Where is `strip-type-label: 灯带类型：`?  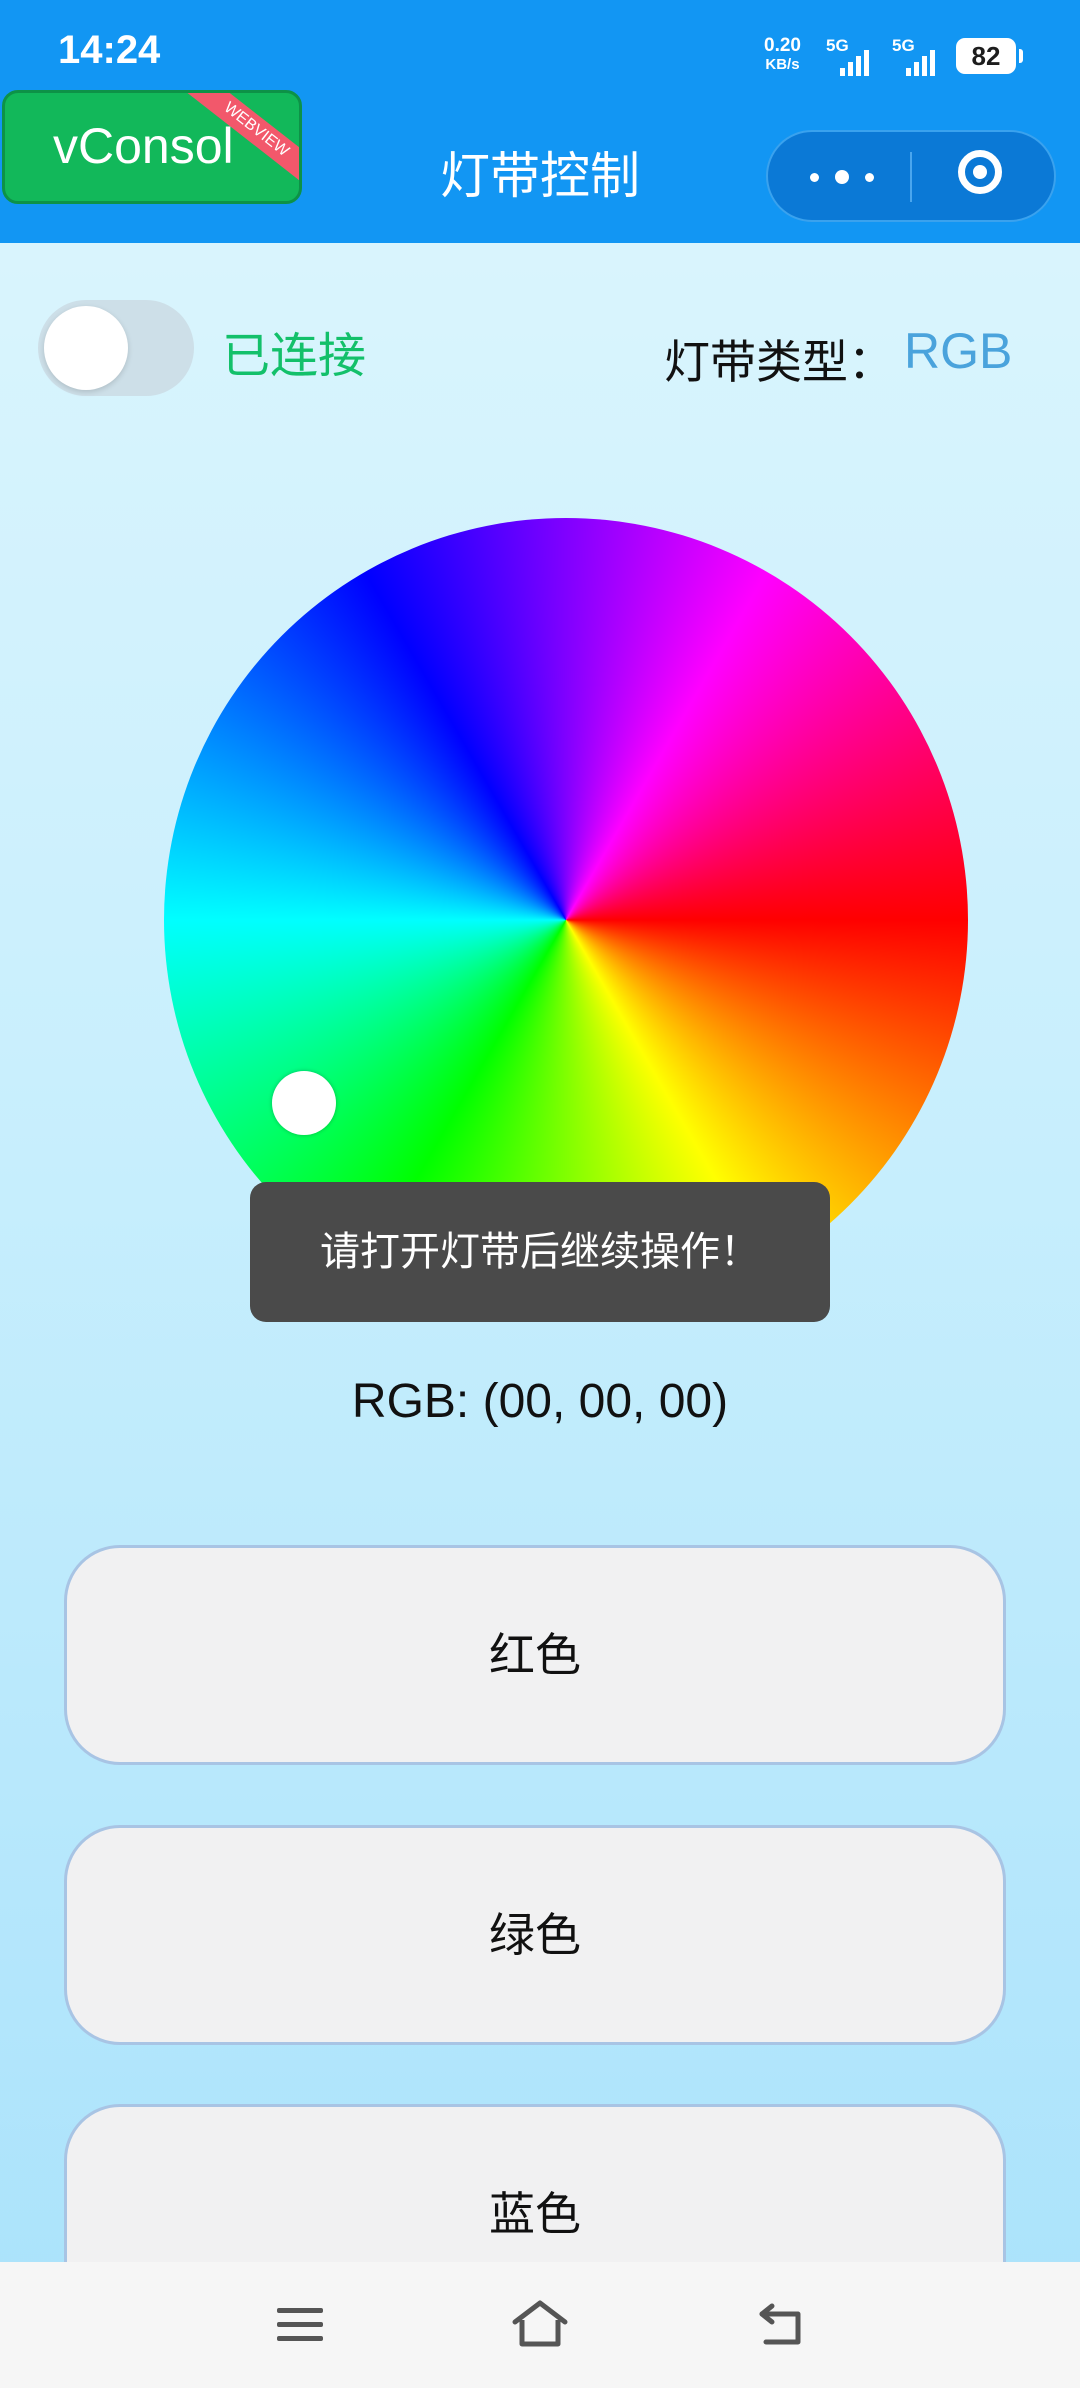
strip-type-label: 灯带类型： is located at coordinates (779, 362).